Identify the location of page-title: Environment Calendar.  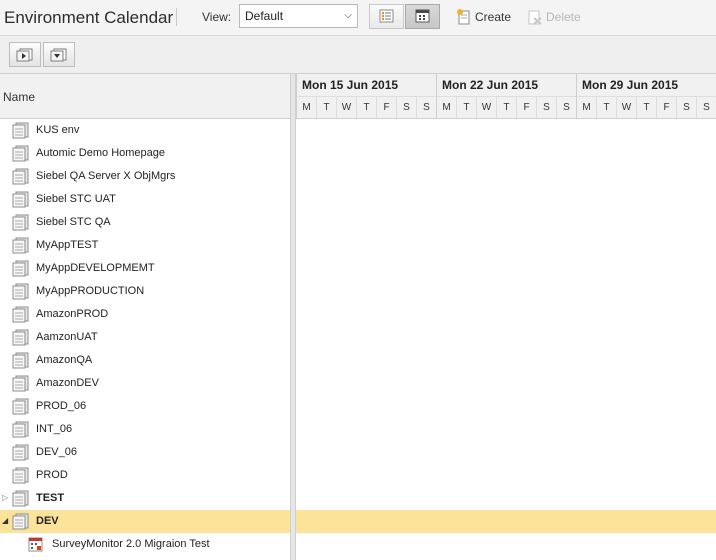
(89, 17).